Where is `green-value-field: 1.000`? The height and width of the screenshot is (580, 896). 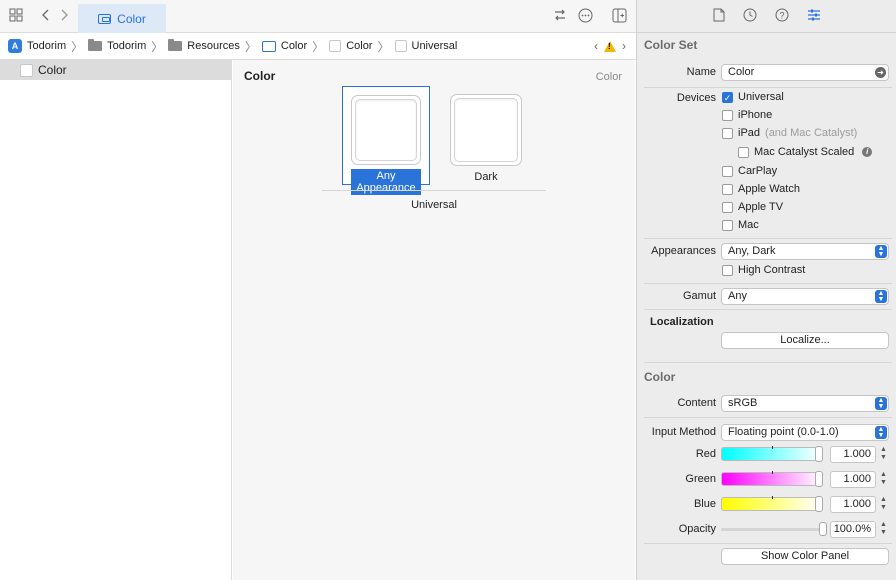 green-value-field: 1.000 is located at coordinates (853, 479).